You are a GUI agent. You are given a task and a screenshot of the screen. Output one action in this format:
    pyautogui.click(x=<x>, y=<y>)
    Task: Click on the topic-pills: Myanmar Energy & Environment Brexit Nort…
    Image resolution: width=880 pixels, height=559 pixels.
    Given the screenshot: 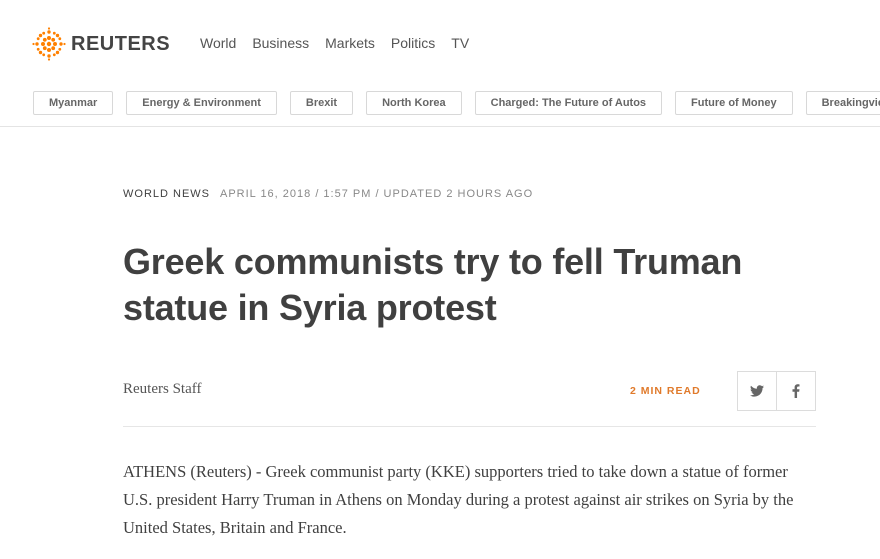 What is the action you would take?
    pyautogui.click(x=456, y=103)
    